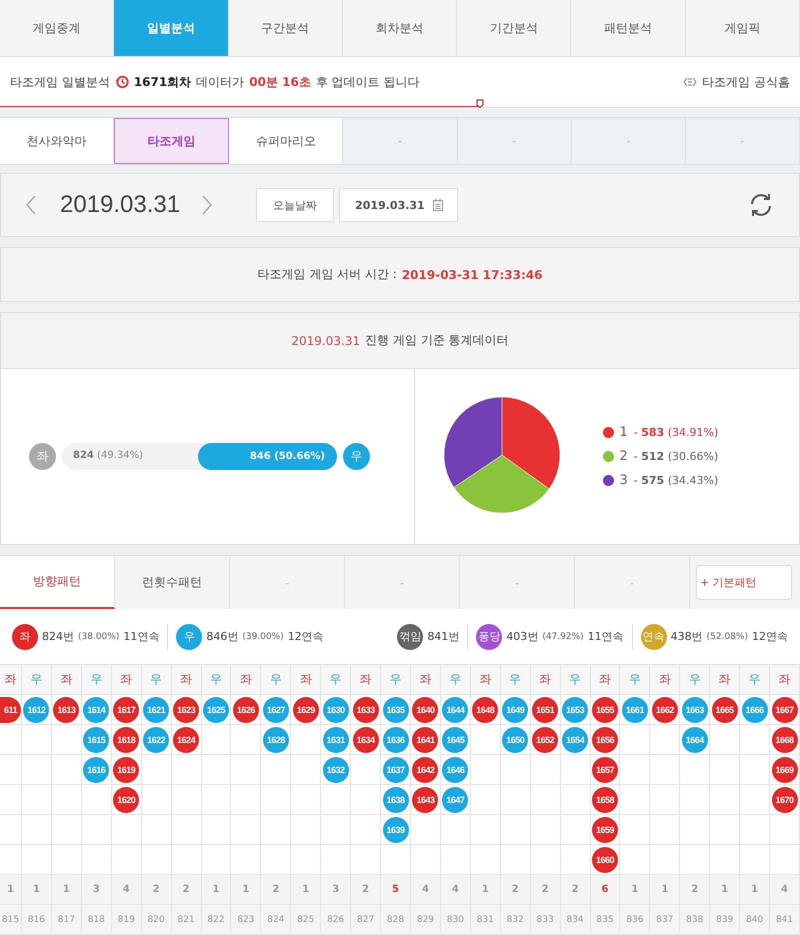  What do you see at coordinates (635, 920) in the screenshot?
I see `round-number: 836` at bounding box center [635, 920].